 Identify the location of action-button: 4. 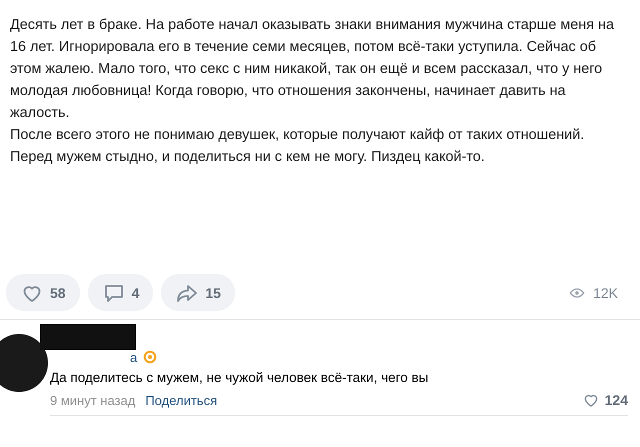
(121, 292).